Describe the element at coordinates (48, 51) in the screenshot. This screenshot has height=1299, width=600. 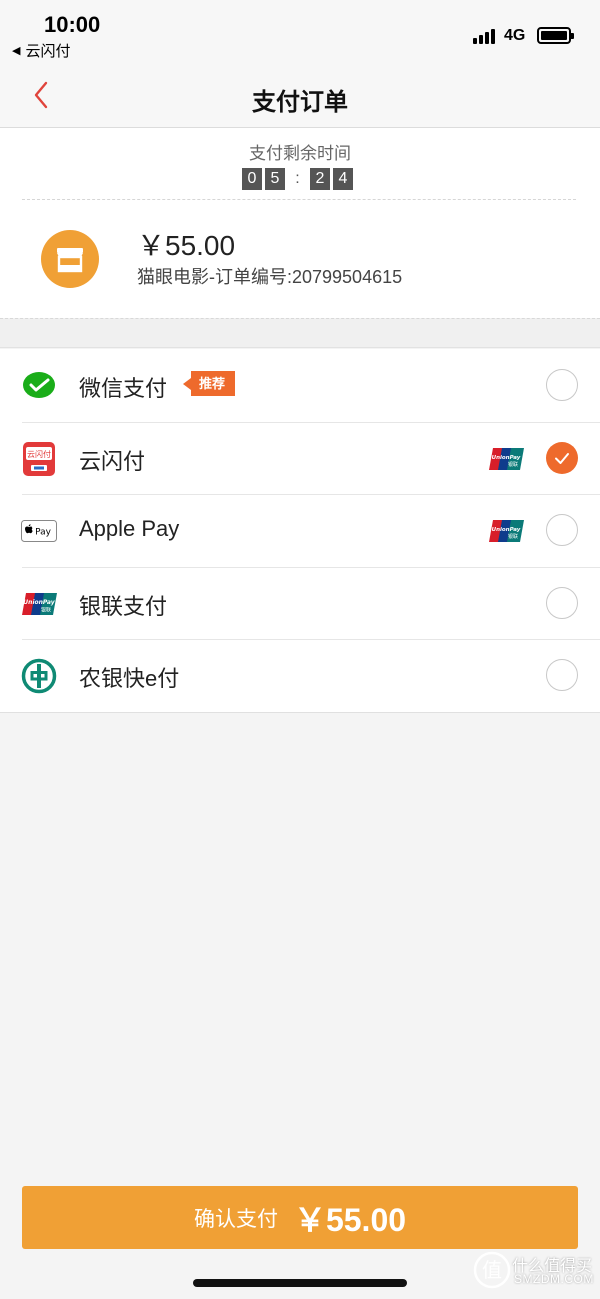
I see `back-app-label: 云闪付` at that location.